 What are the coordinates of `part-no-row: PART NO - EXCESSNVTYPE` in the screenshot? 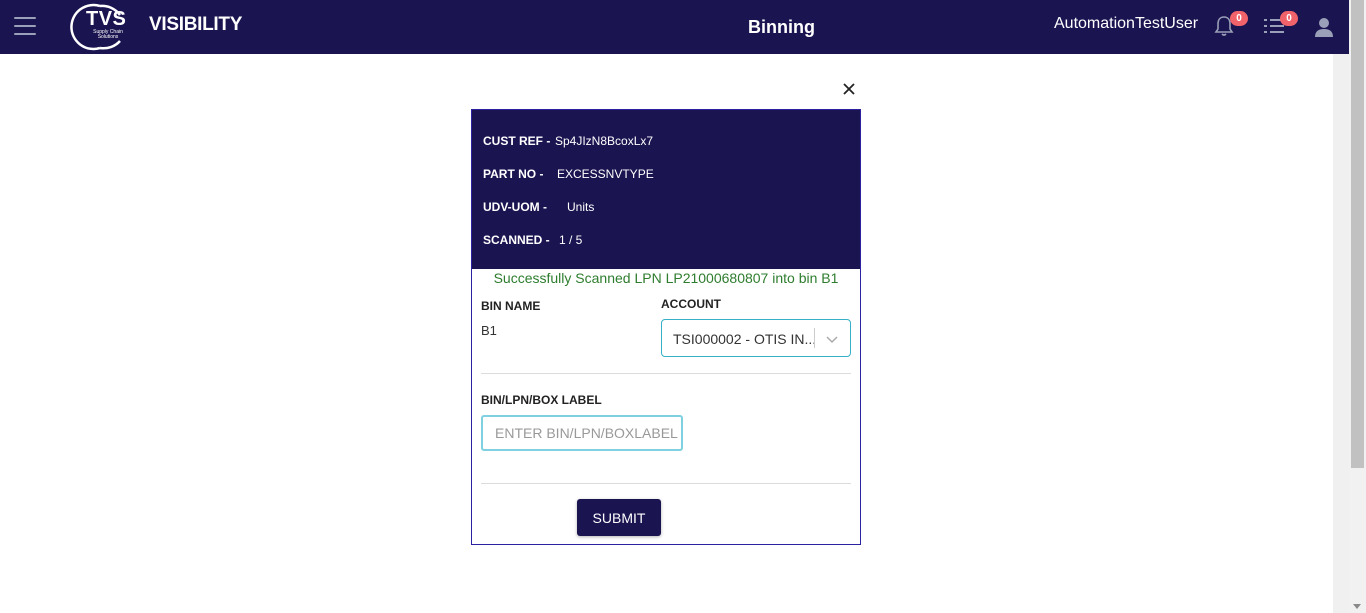 It's located at (568, 174).